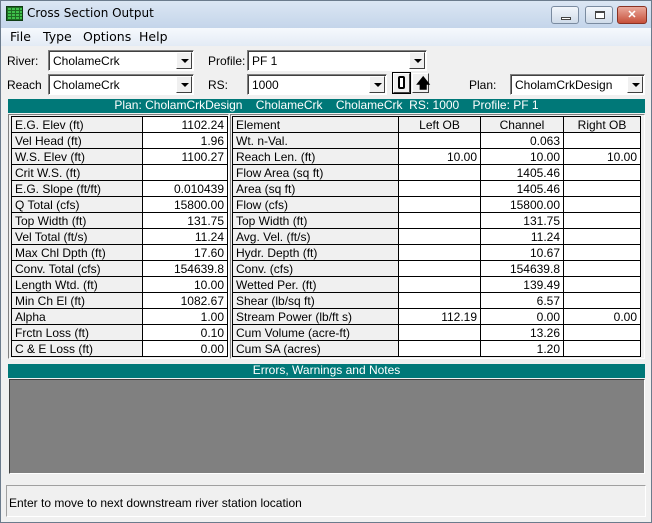 The height and width of the screenshot is (523, 652). What do you see at coordinates (522, 284) in the screenshot?
I see `channel-value: 139.49` at bounding box center [522, 284].